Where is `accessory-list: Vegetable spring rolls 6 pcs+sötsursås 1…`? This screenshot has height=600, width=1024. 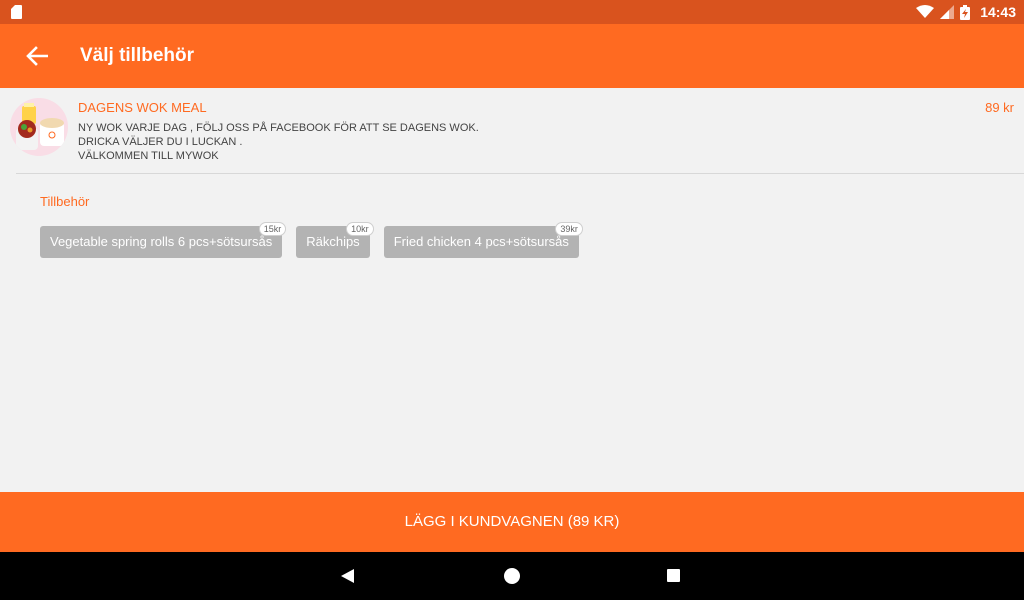 accessory-list: Vegetable spring rolls 6 pcs+sötsursås 1… is located at coordinates (311, 240).